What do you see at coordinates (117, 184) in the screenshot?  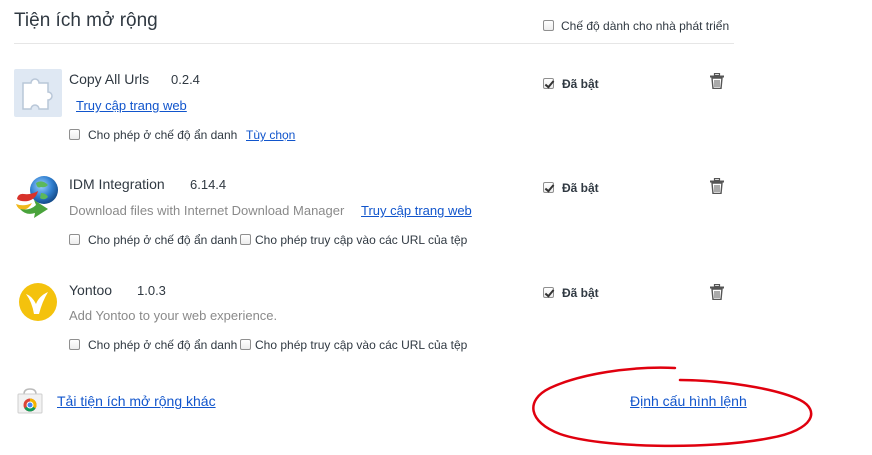 I see `extension-name: IDM Integration` at bounding box center [117, 184].